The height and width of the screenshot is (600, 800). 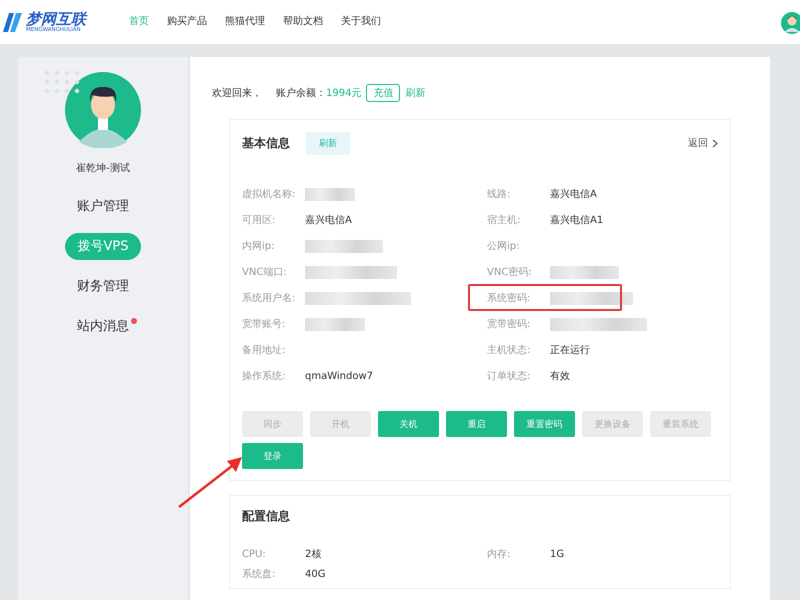 I want to click on nav-link: 首页, so click(x=139, y=22).